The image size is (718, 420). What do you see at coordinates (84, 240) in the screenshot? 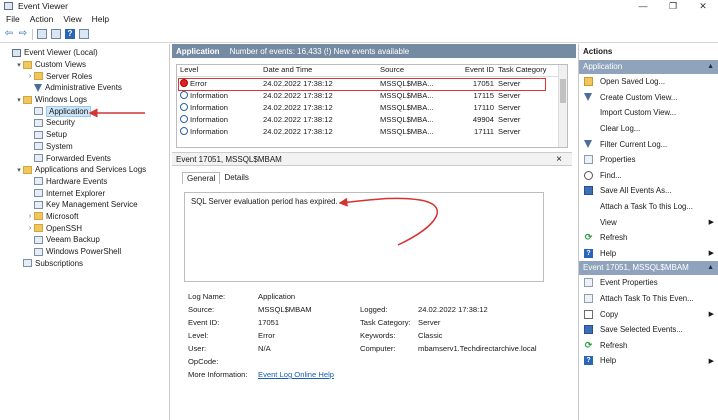
I see `tree-item-veeam-backup: Veeam Backup` at bounding box center [84, 240].